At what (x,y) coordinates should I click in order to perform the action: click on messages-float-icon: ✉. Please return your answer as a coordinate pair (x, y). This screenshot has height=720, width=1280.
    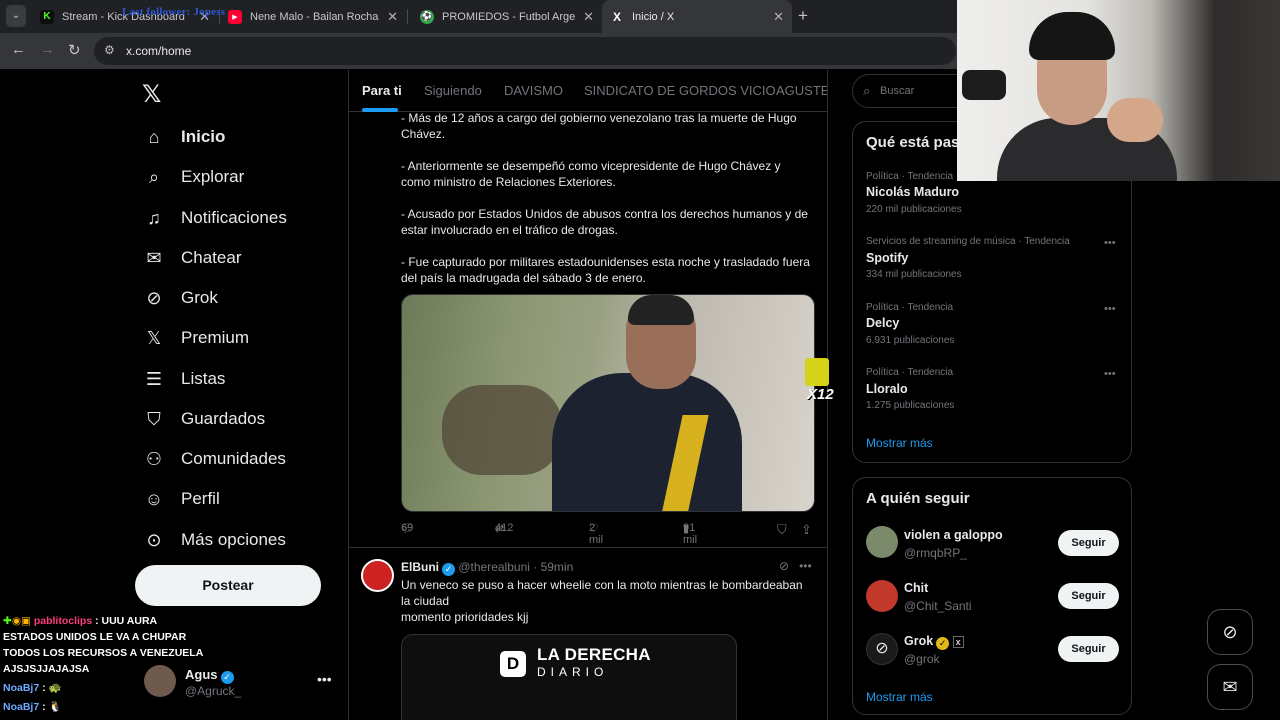
    Looking at the image, I should click on (1230, 687).